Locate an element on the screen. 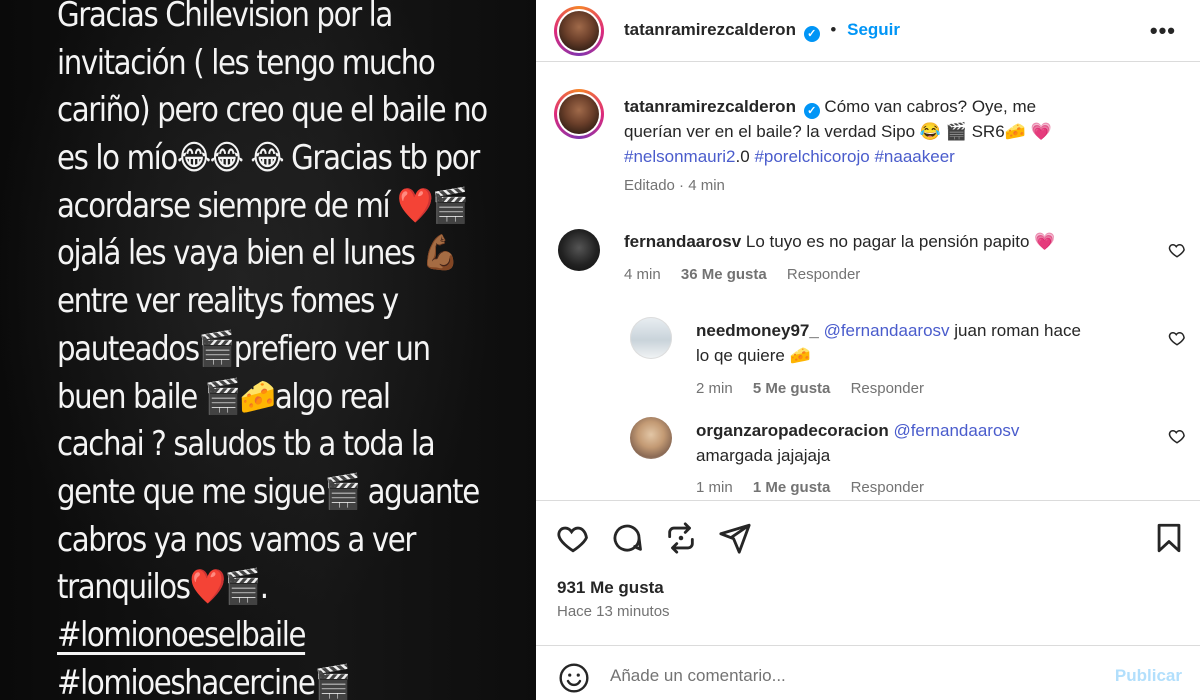  comment-likes: 5 Me gusta is located at coordinates (792, 388).